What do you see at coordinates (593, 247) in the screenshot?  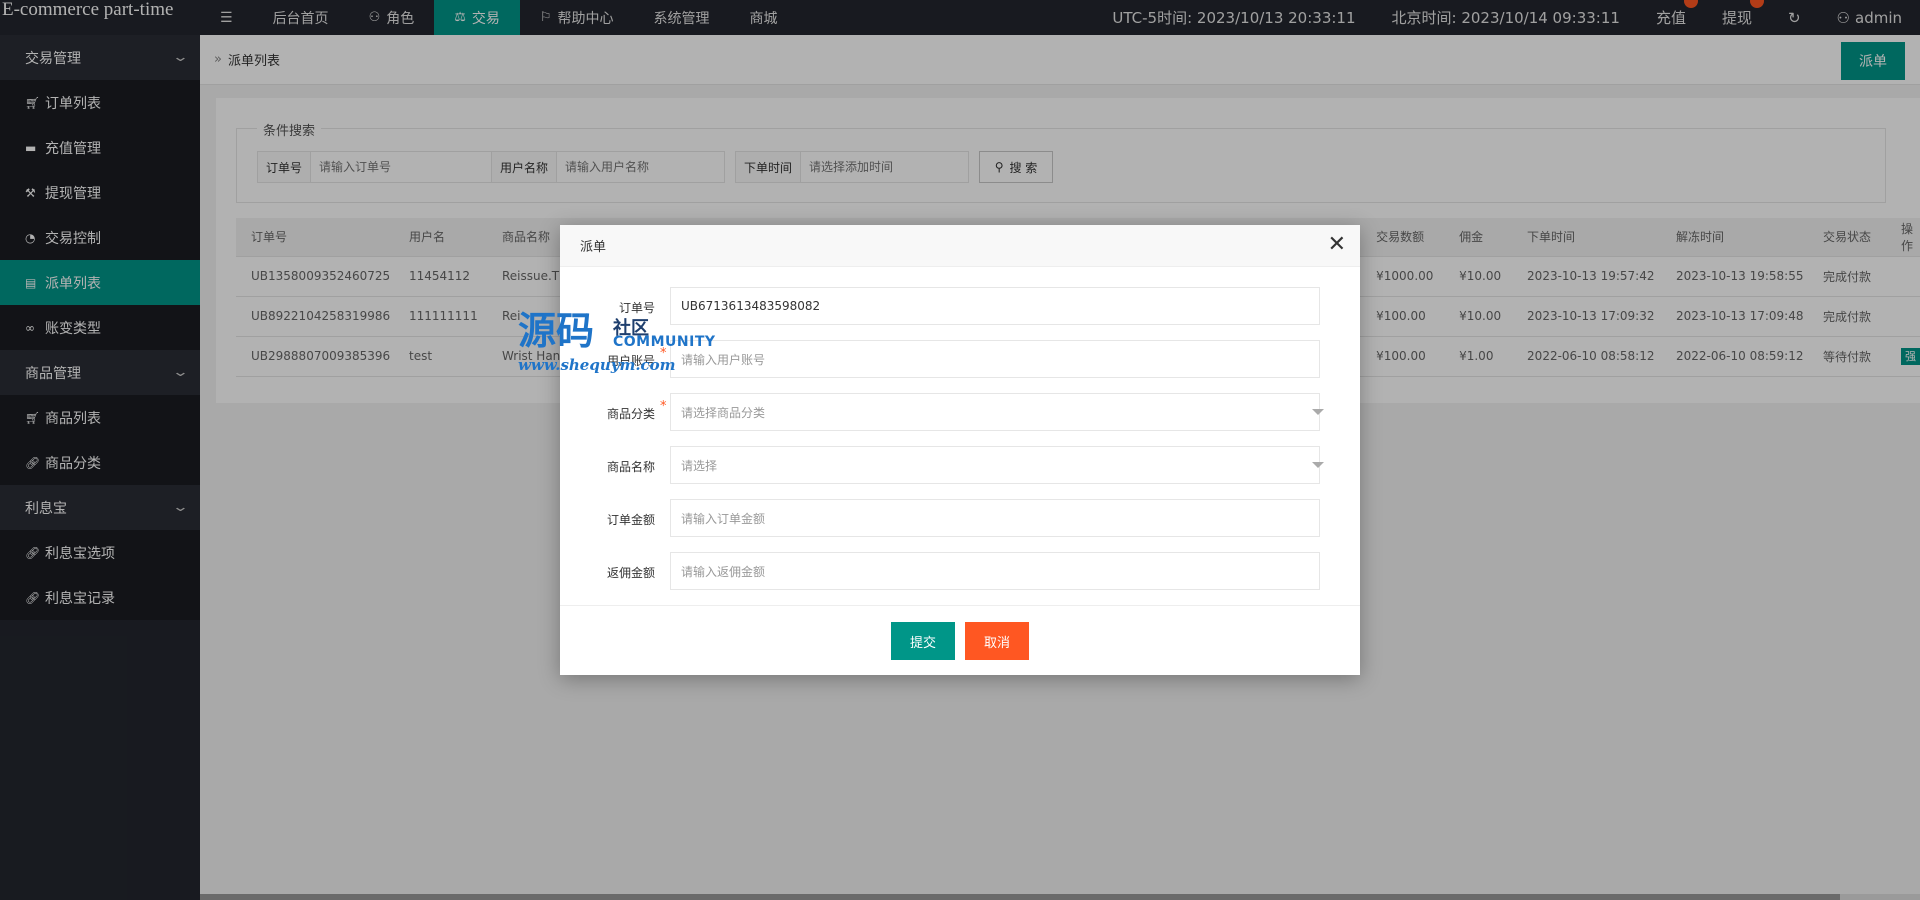 I see `dialog-title: 派单` at bounding box center [593, 247].